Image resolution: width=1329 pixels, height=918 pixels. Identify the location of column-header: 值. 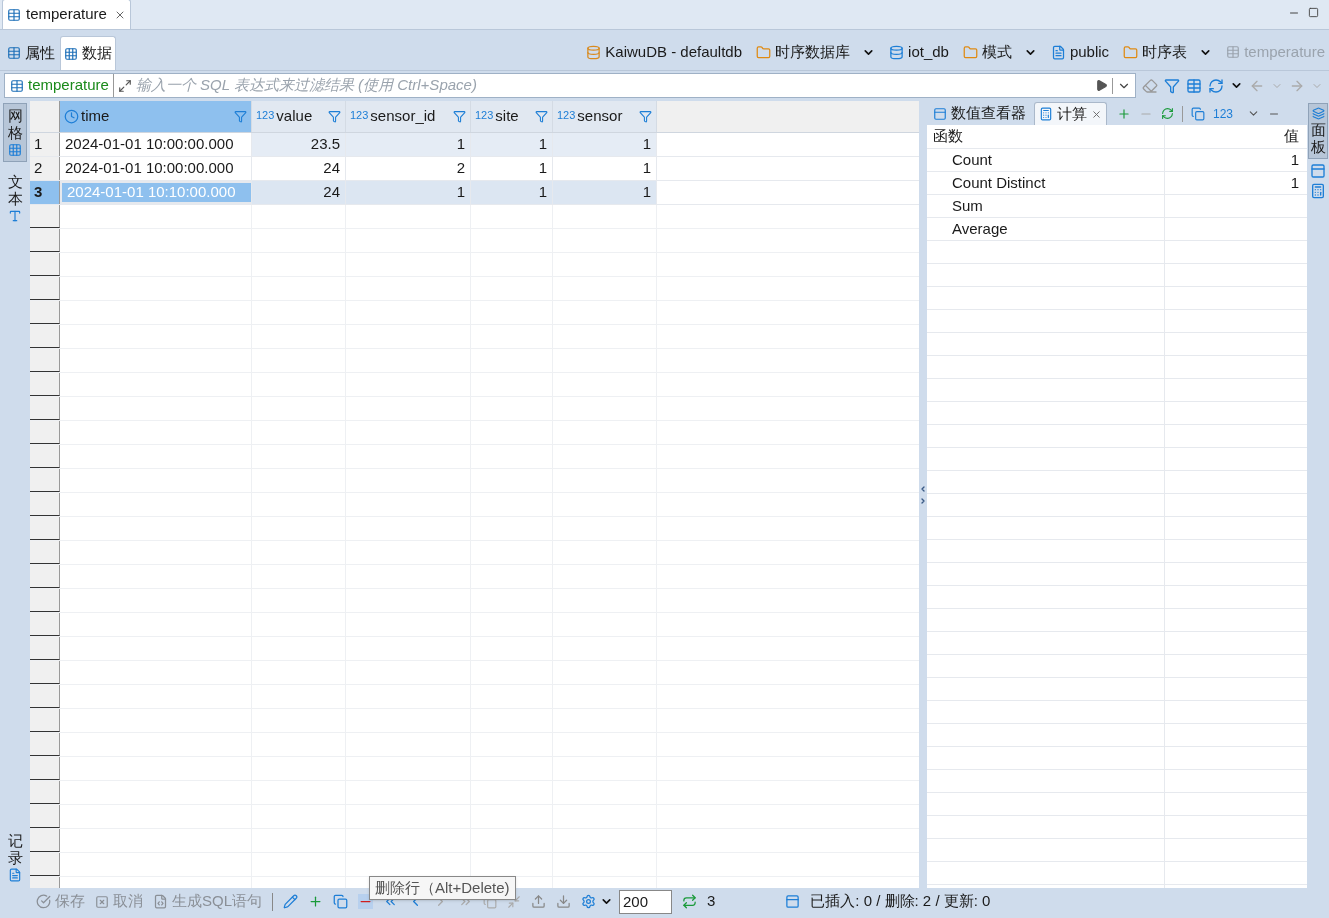
(1291, 136).